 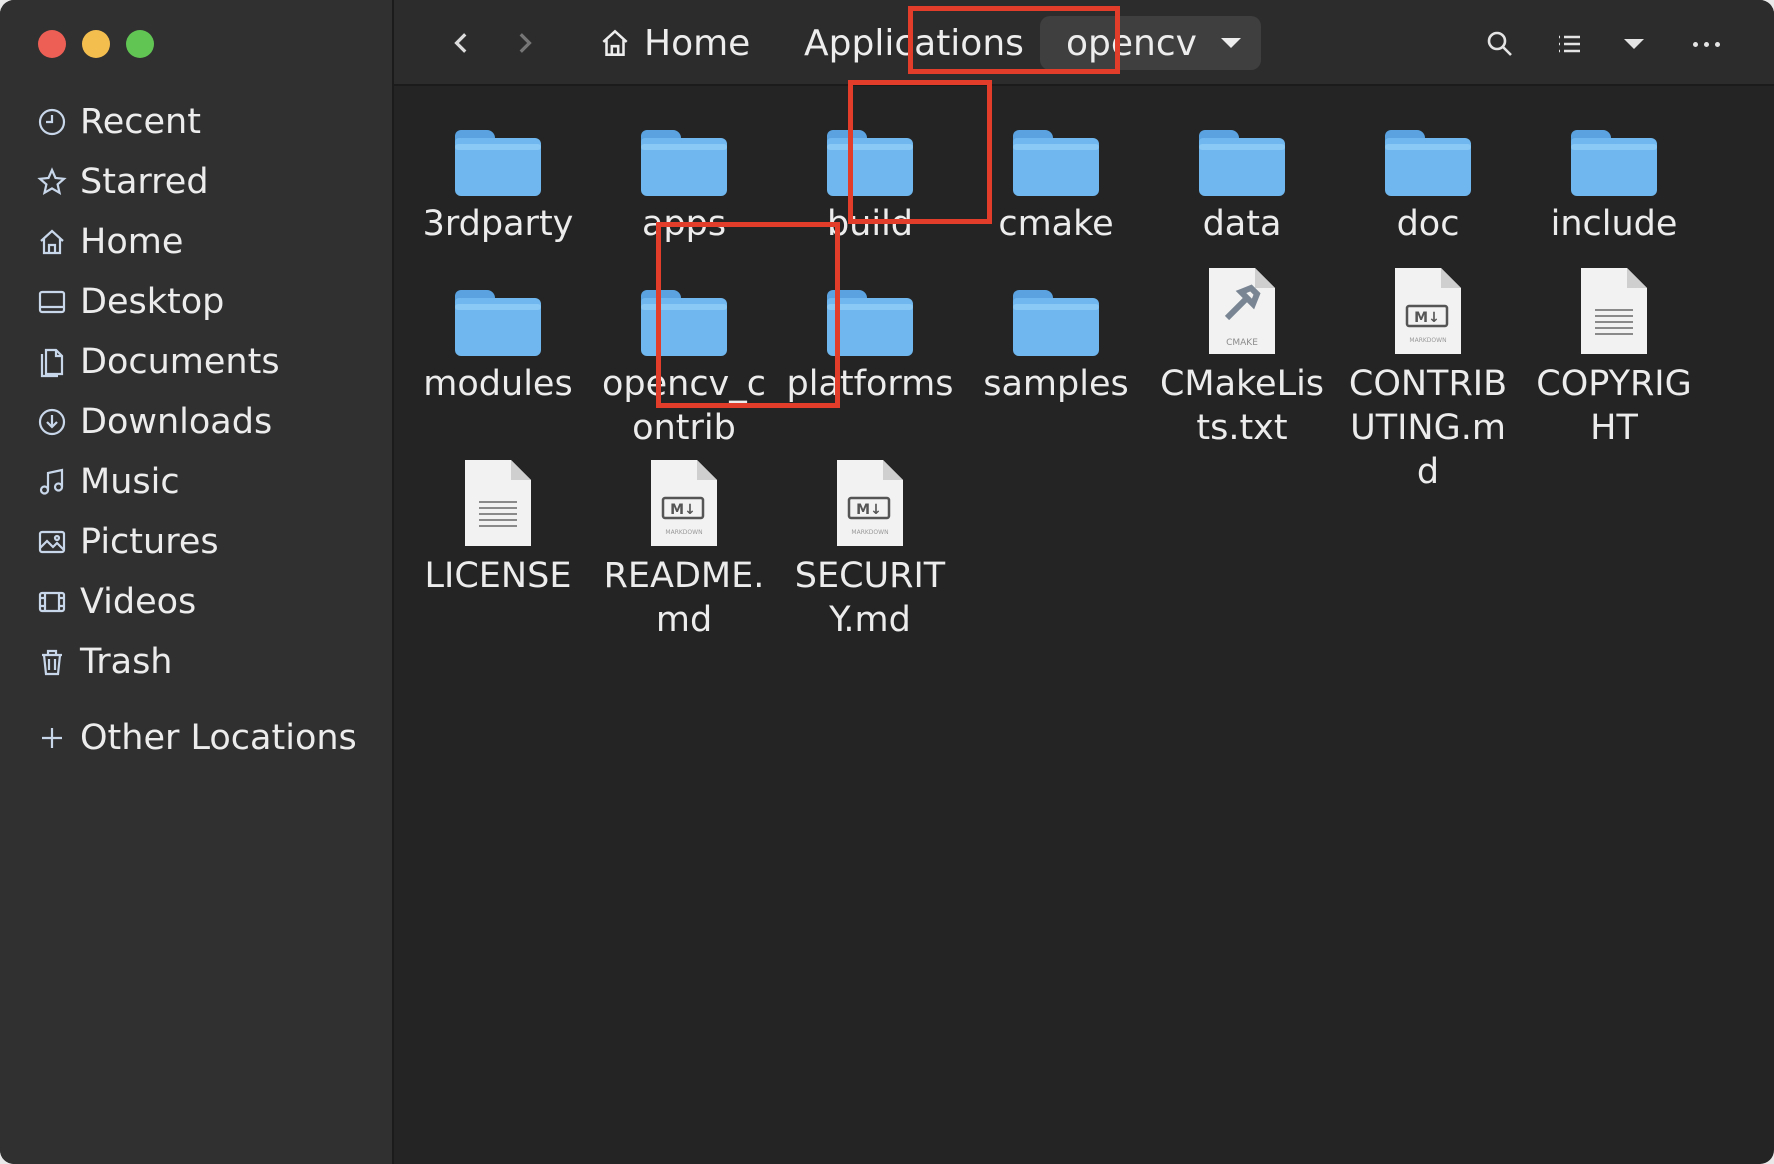 I want to click on folder-item: apps, so click(x=684, y=173).